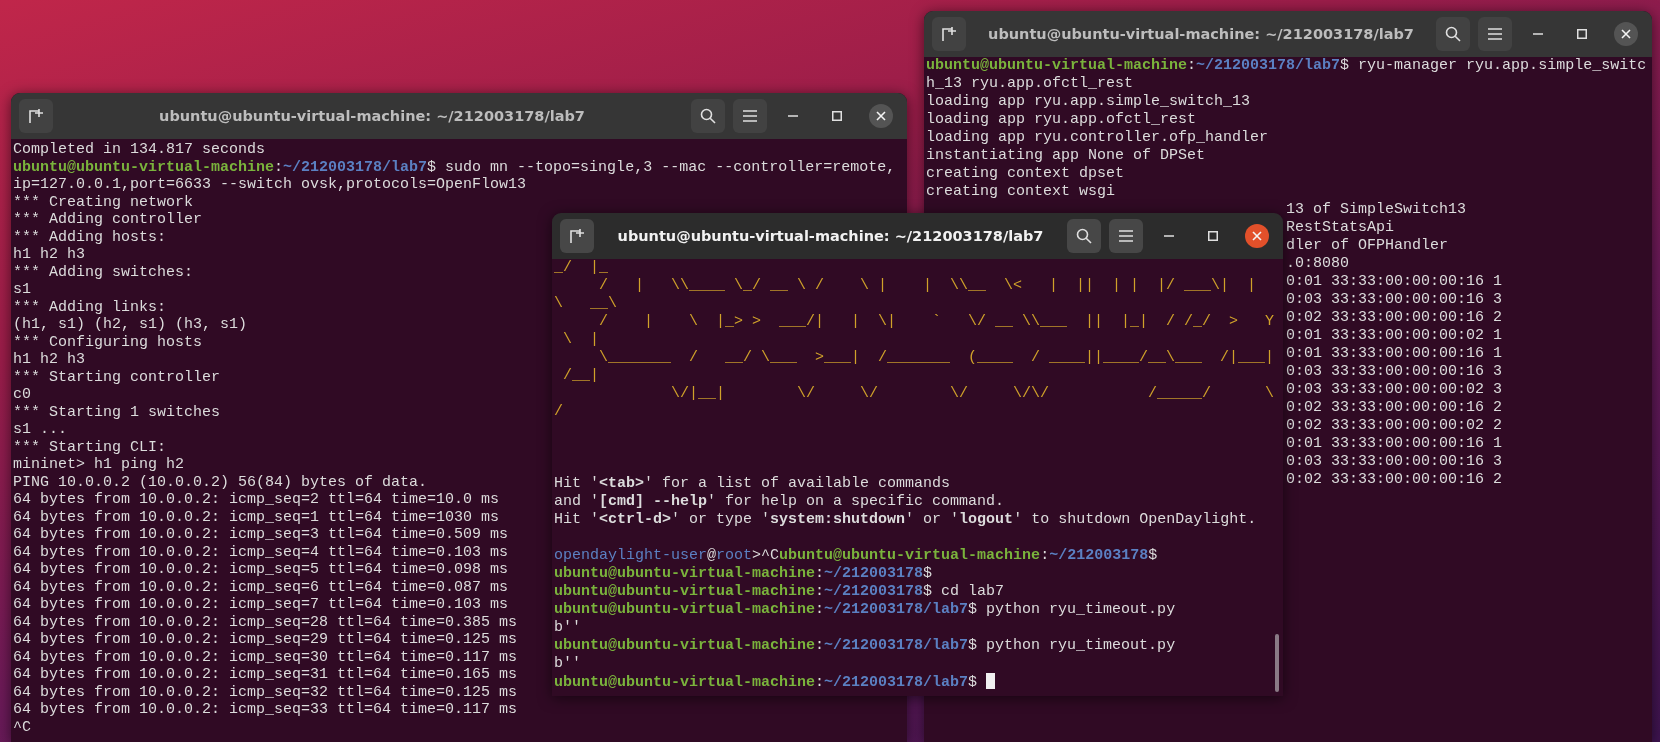 This screenshot has width=1660, height=742. What do you see at coordinates (265, 657) in the screenshot?
I see `terminal-line: 64 bytes from 10.0.0.2: icmp_seq=30 ttl=64 time=0.117 ms` at bounding box center [265, 657].